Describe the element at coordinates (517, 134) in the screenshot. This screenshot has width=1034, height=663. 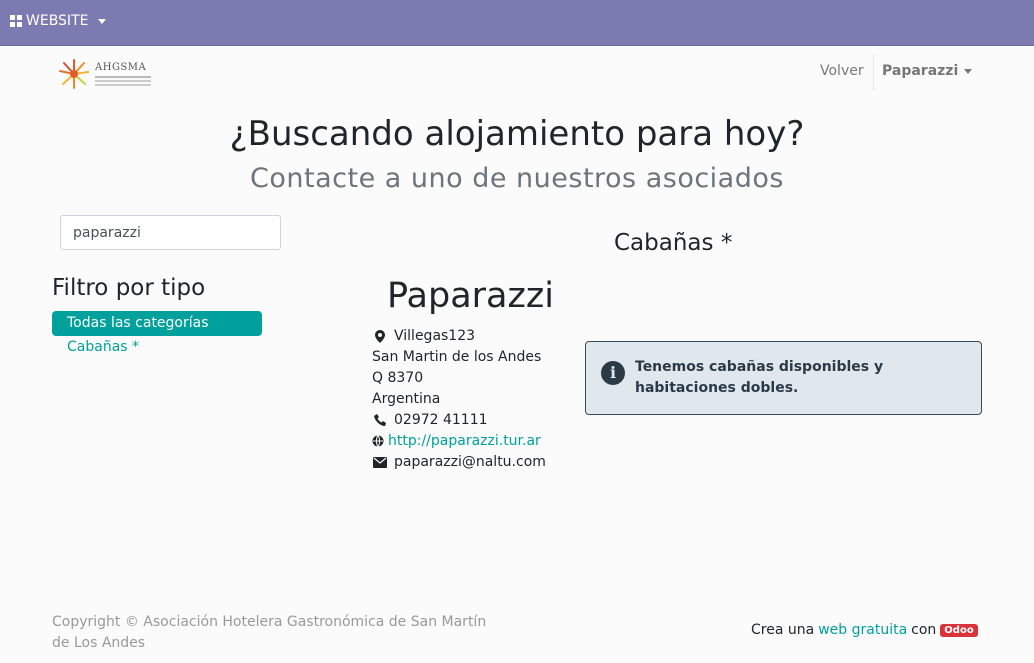
I see `page-title: ¿Buscando alojamiento para hoy?` at that location.